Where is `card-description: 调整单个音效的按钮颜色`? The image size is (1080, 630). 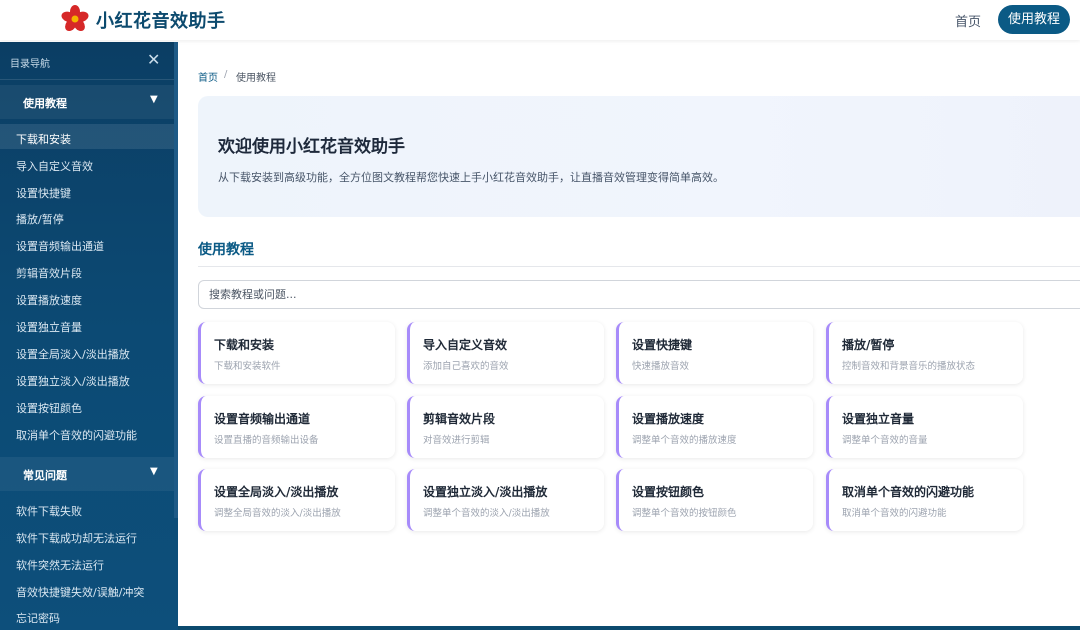 card-description: 调整单个音效的按钮颜色 is located at coordinates (684, 513).